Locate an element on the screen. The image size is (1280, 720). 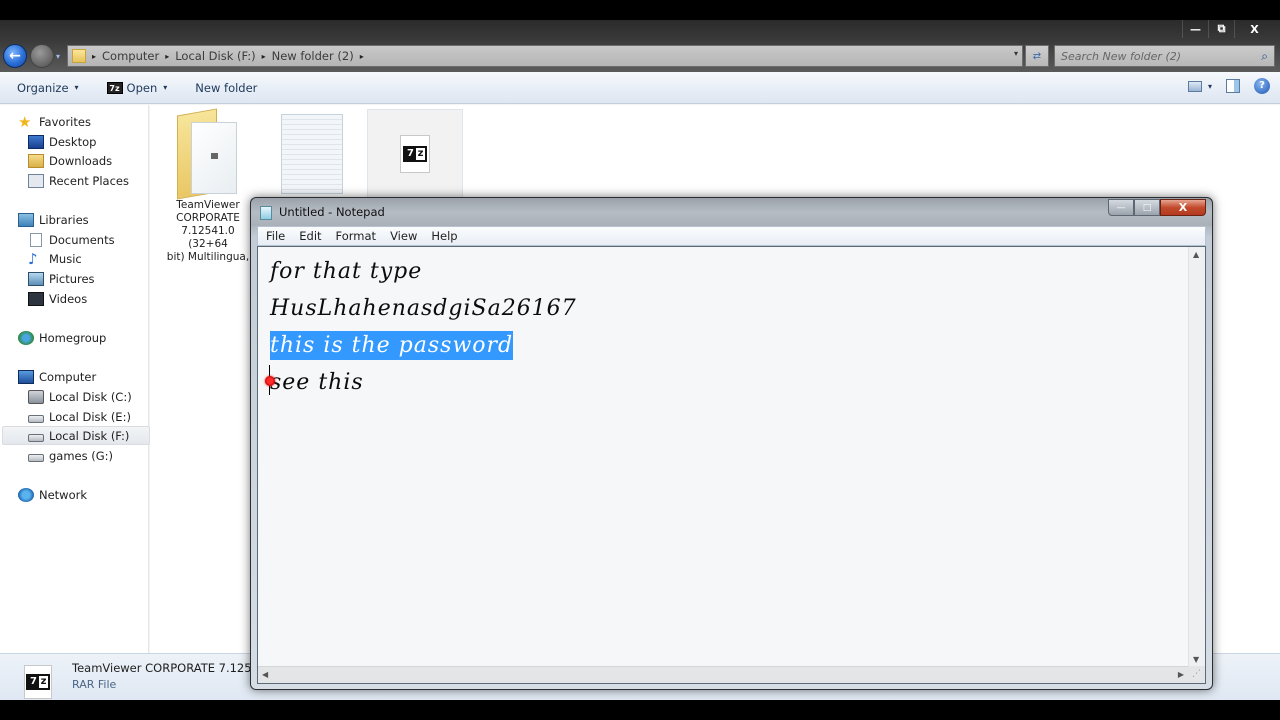
file-name-line: 7.12541.0 (32+64 is located at coordinates (208, 237).